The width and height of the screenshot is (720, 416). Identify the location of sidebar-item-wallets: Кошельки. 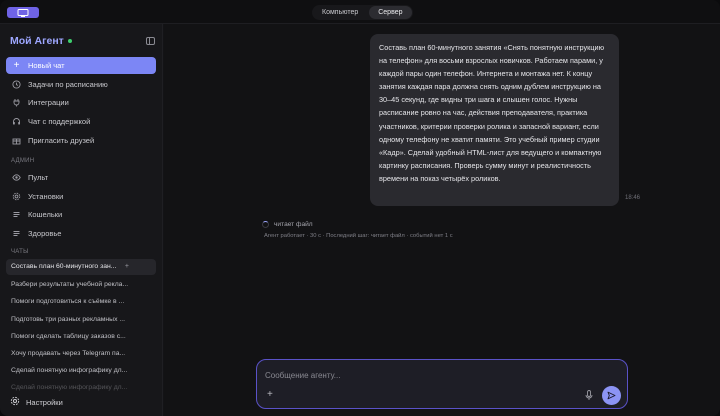
(81, 214).